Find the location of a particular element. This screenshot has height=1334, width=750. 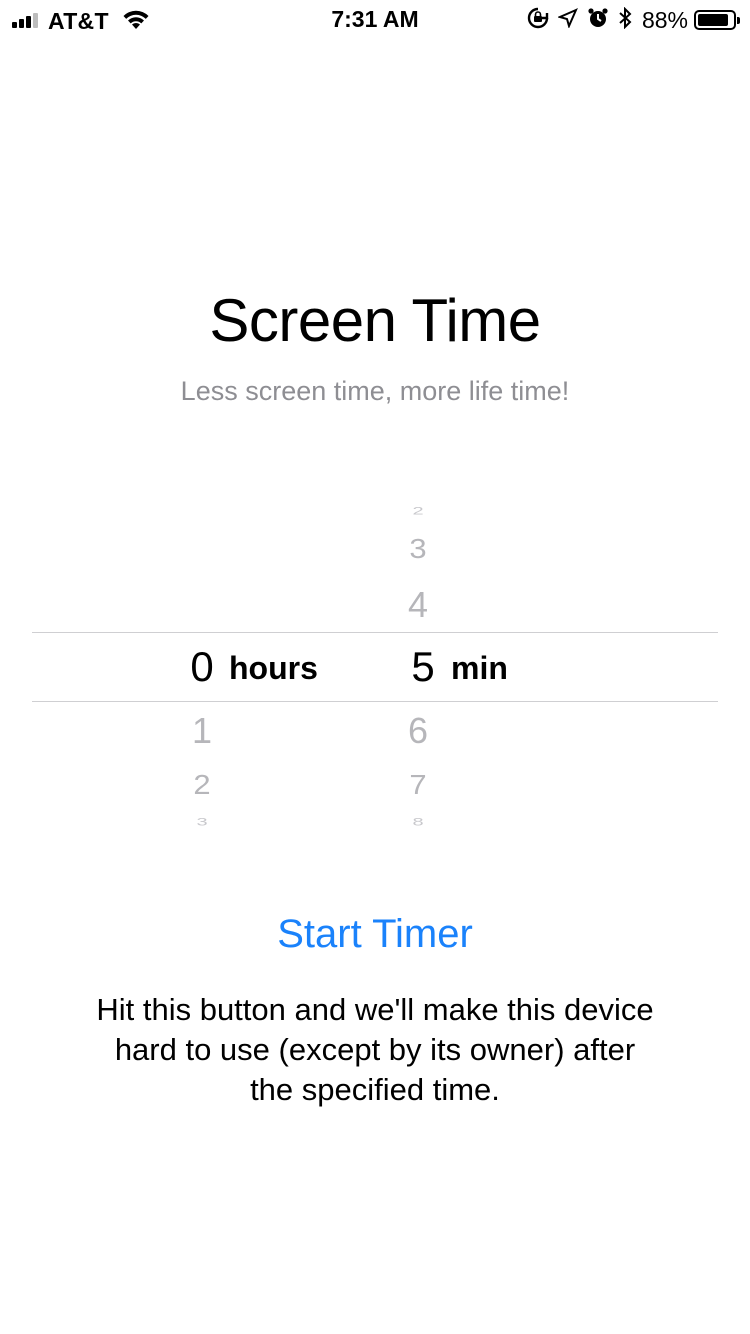

hours-selected-value: 0 is located at coordinates (202, 667).